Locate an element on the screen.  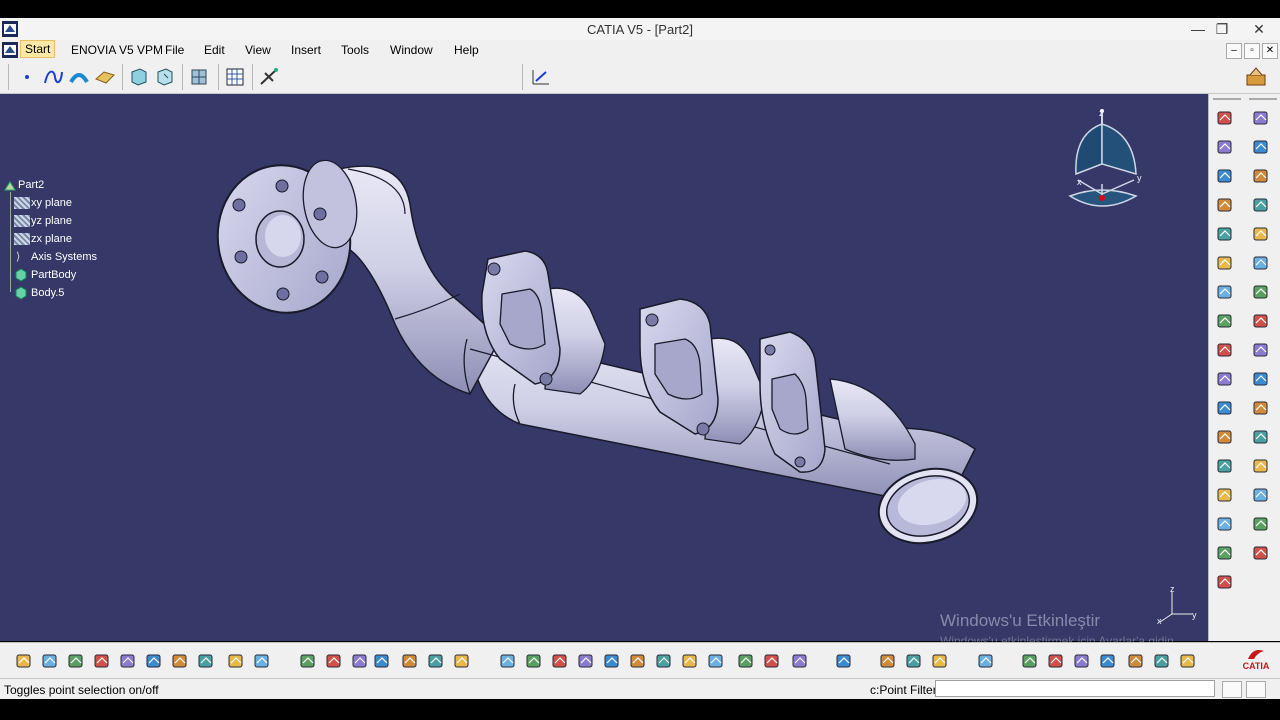
measure-item-small is located at coordinates (1136, 661).